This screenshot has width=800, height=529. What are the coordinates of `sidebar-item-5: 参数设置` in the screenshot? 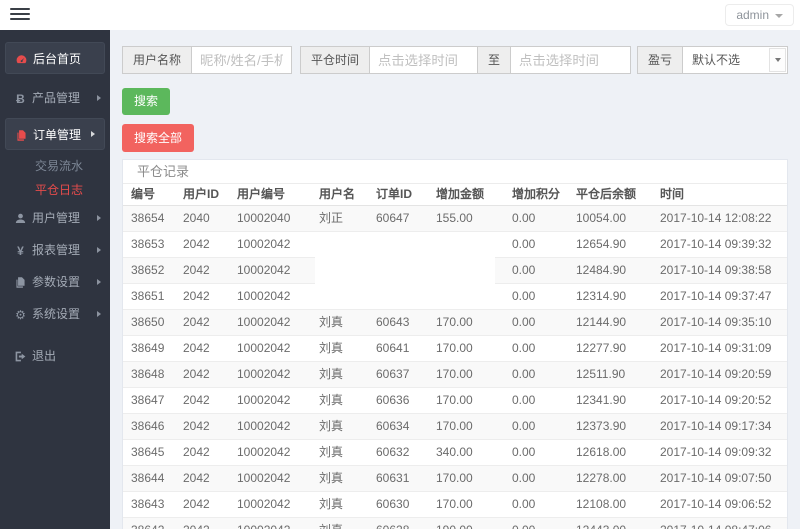 It's located at (55, 282).